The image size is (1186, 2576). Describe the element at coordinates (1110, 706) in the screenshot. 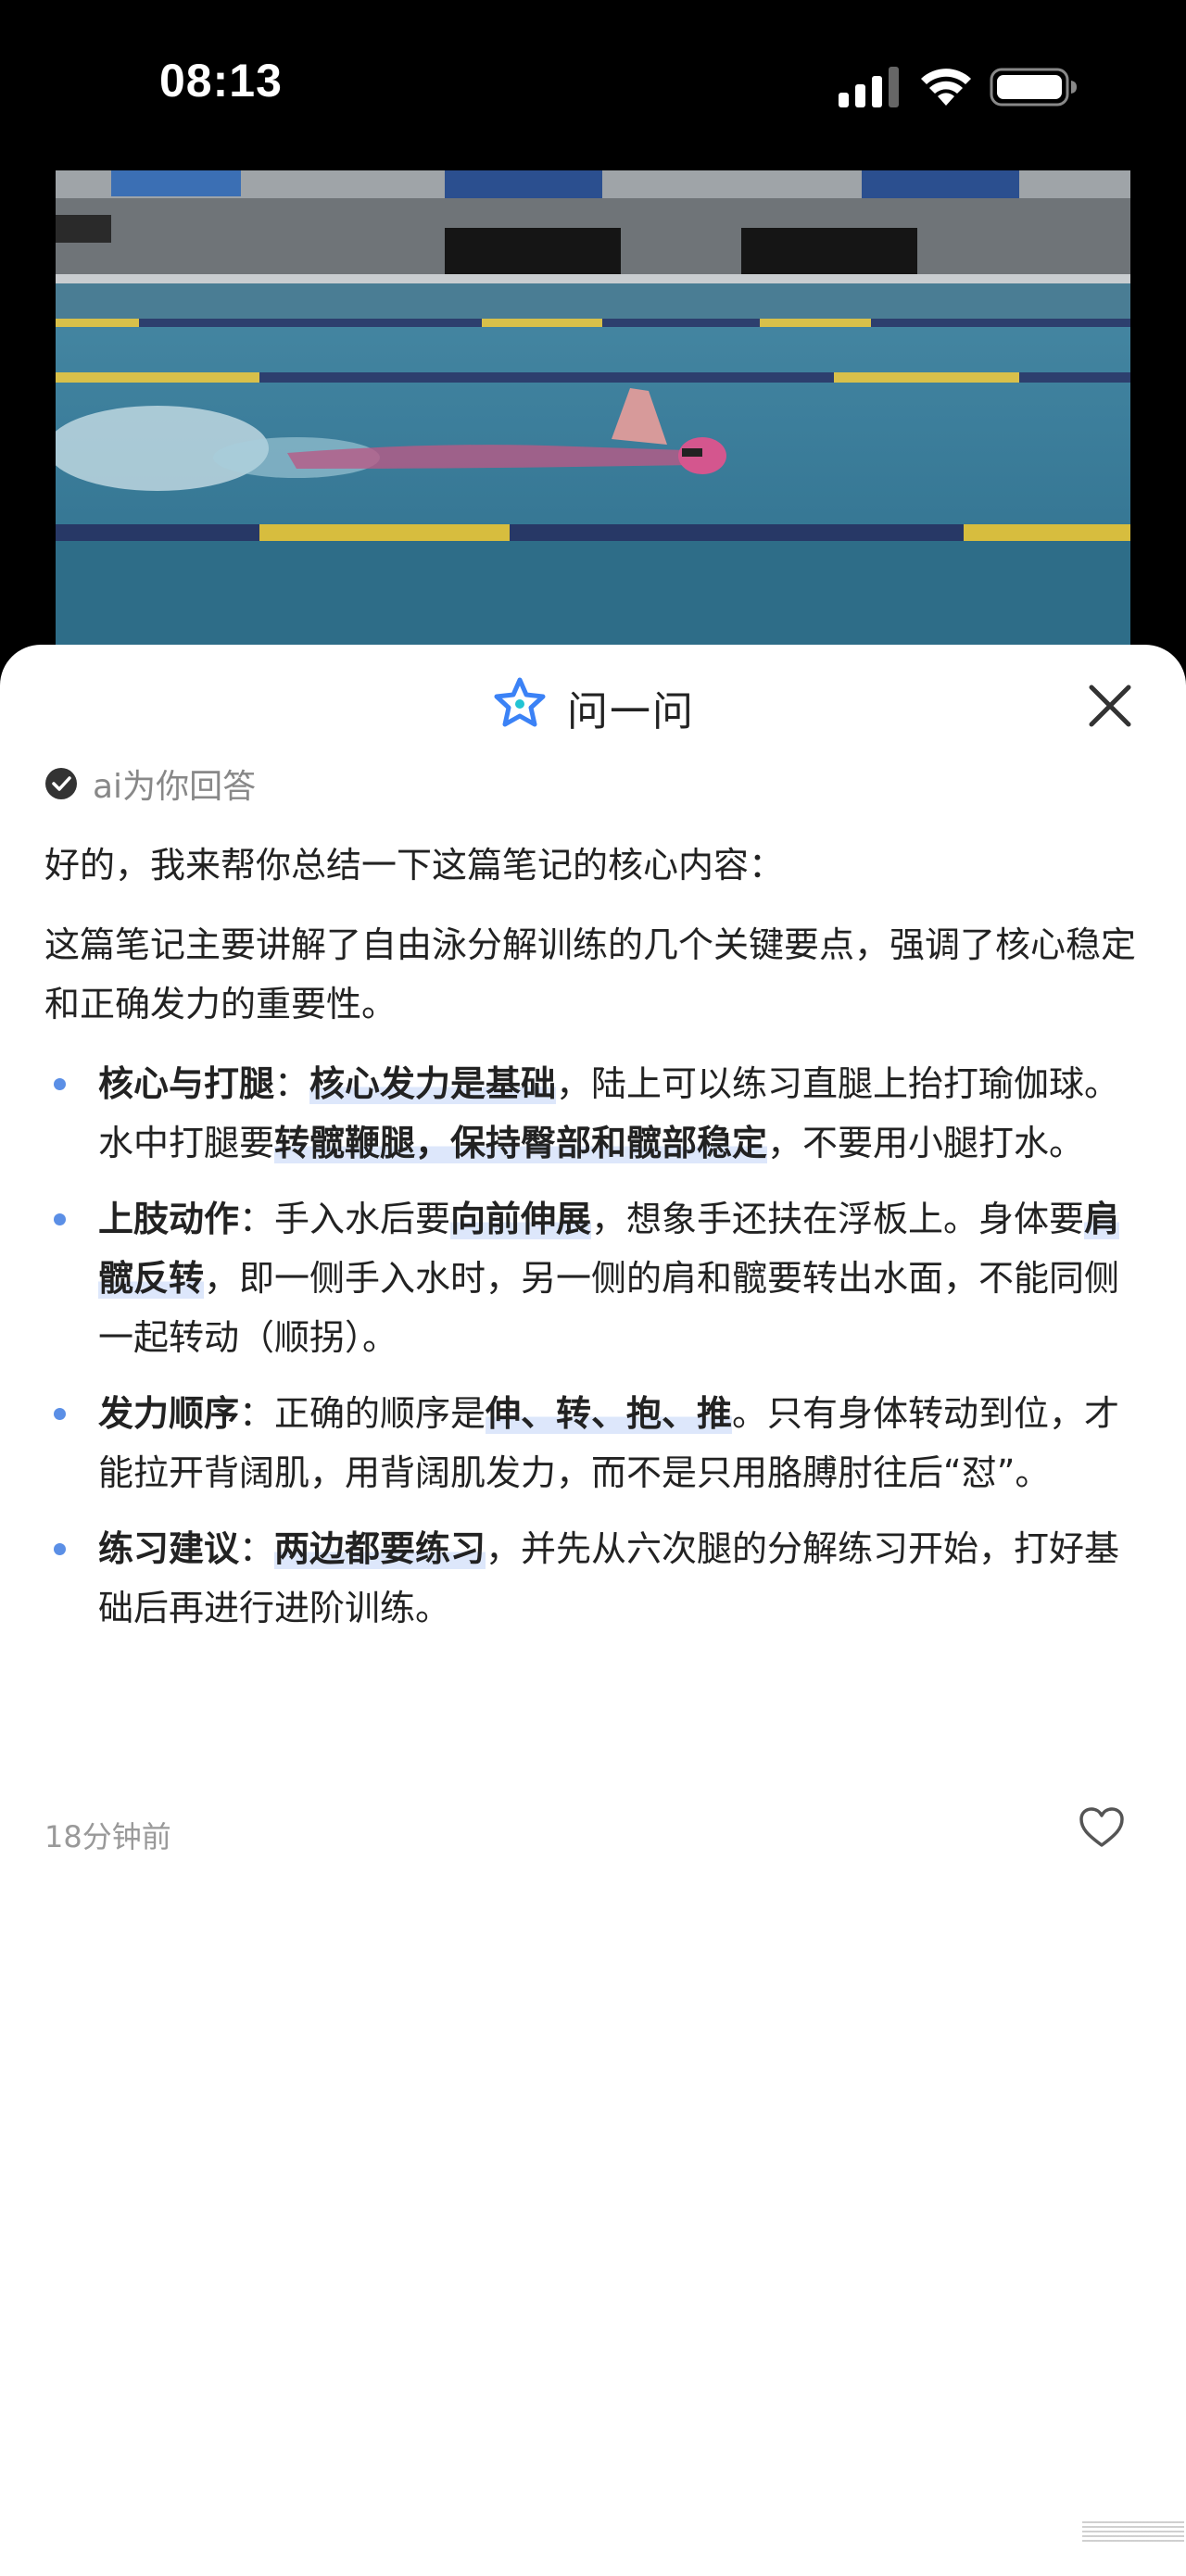

I see `close-icon` at that location.